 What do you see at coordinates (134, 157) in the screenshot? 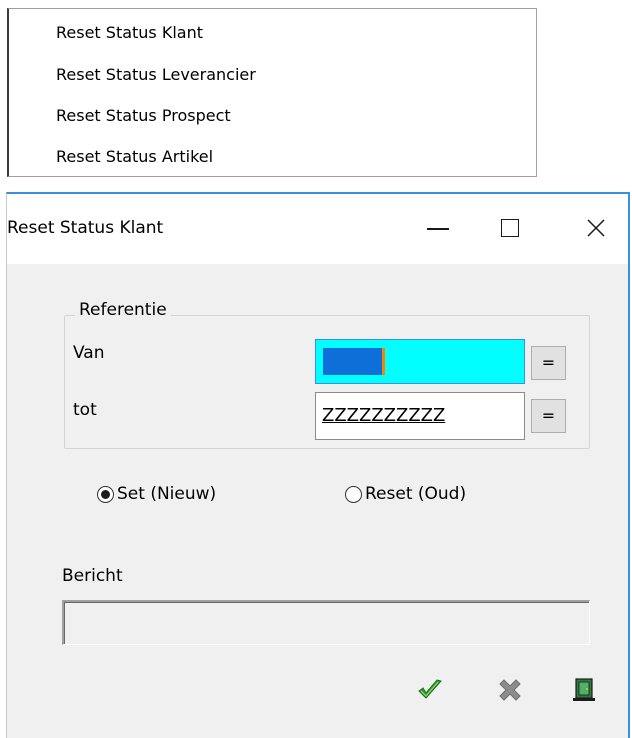
I see `menu-item-reset-status-artikel: Reset Status Artikel` at bounding box center [134, 157].